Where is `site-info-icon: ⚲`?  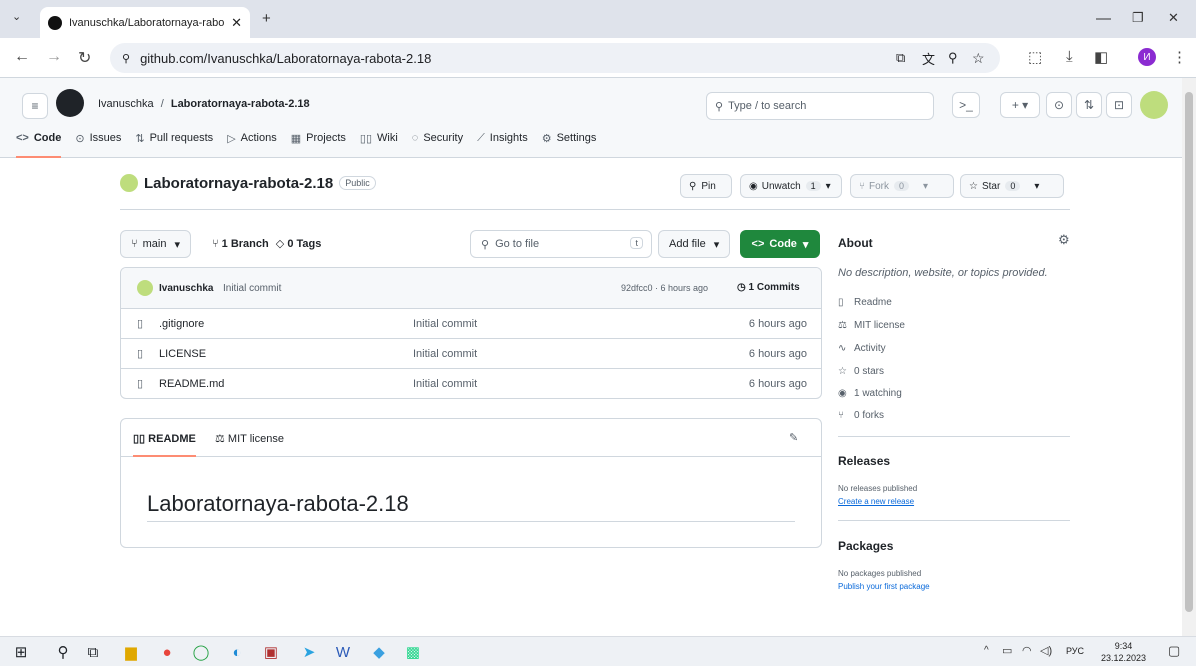
site-info-icon: ⚲ is located at coordinates (126, 58).